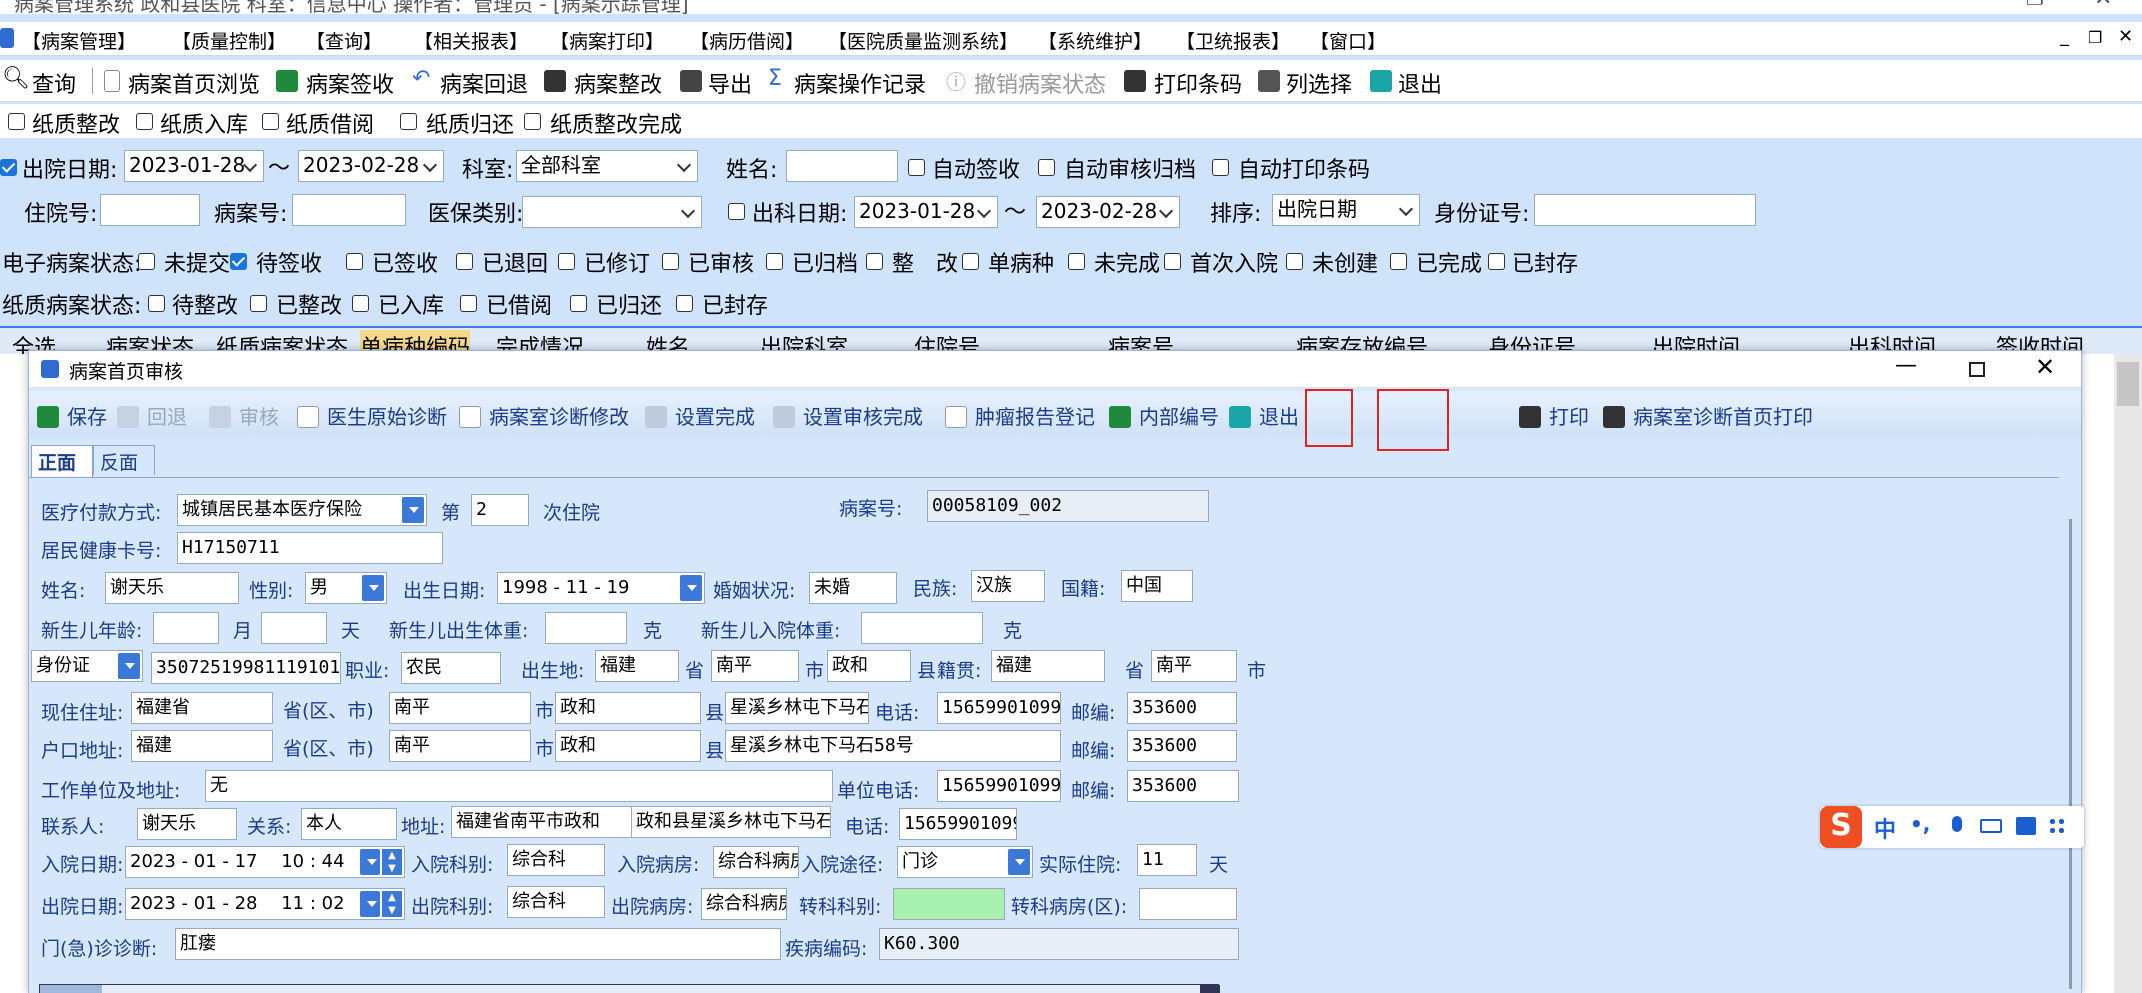  What do you see at coordinates (500, 510) in the screenshot?
I see `admission-count-input: 2` at bounding box center [500, 510].